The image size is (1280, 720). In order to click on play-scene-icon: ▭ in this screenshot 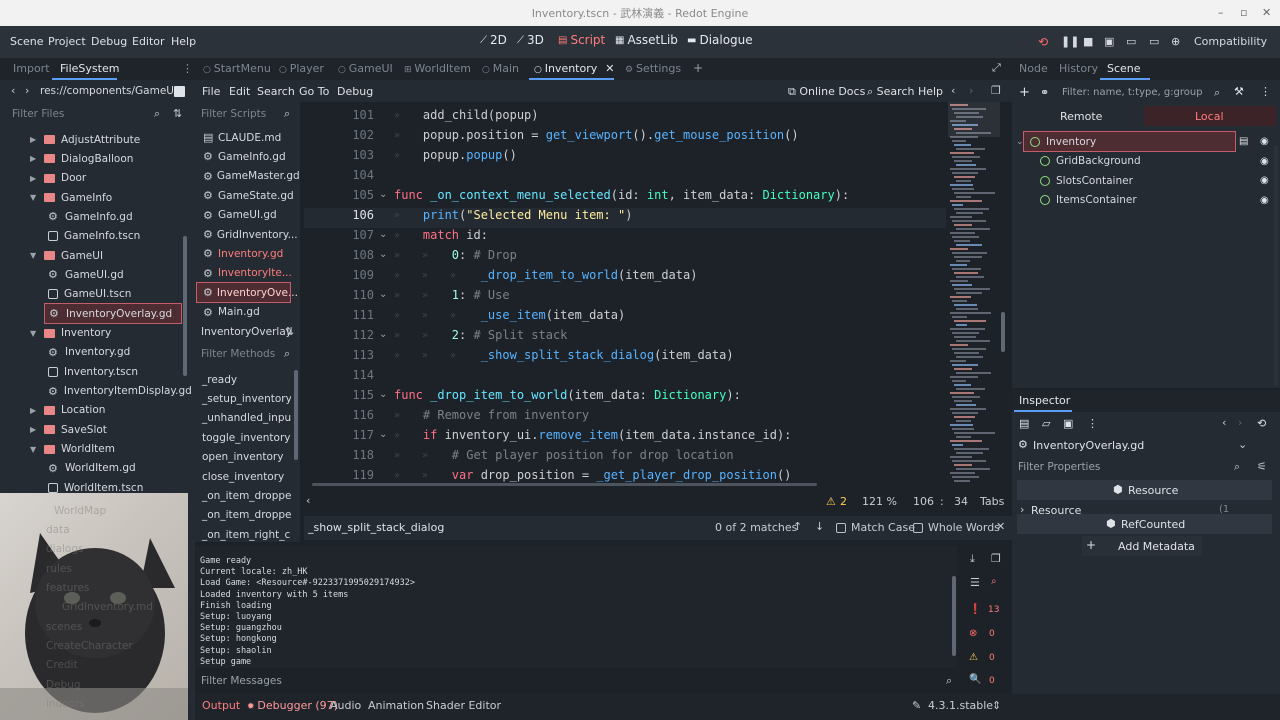, I will do `click(1131, 41)`.